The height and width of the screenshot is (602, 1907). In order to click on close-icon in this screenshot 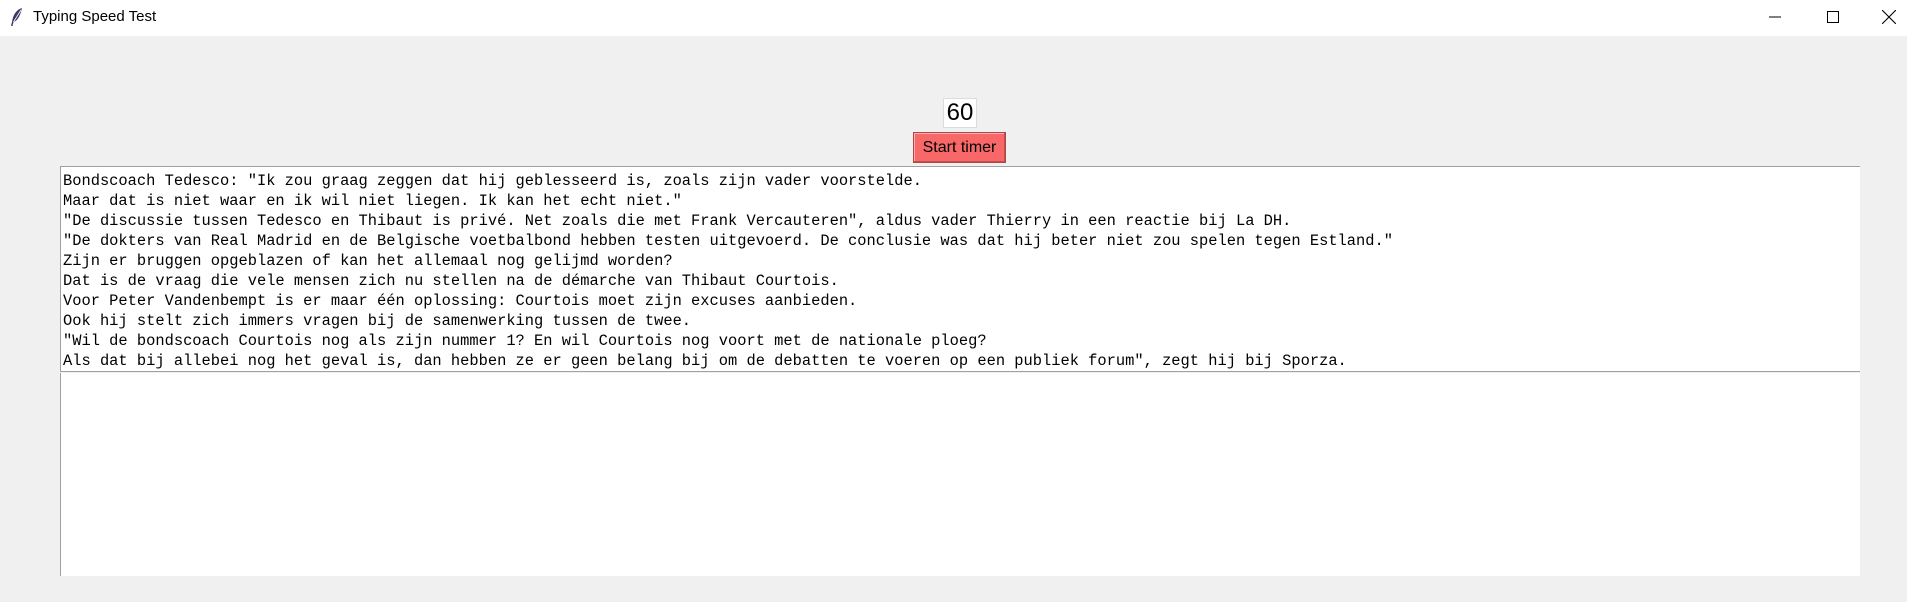, I will do `click(1889, 17)`.